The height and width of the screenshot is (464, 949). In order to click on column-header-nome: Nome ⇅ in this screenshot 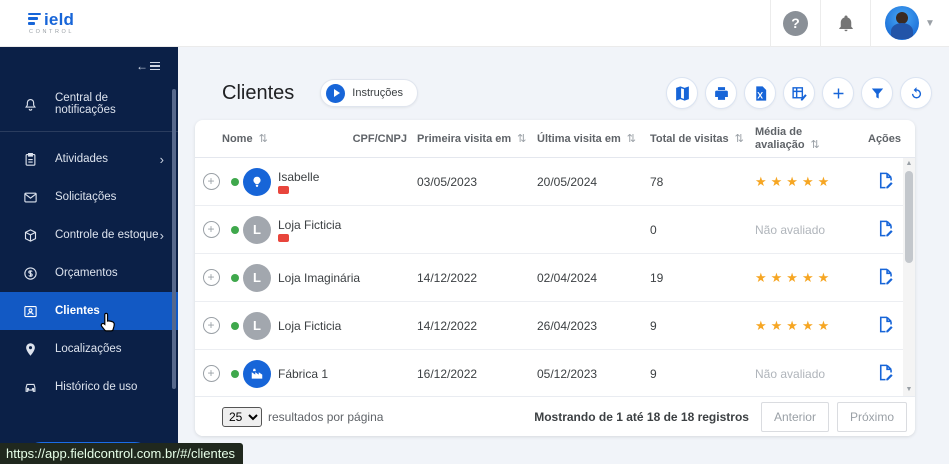, I will do `click(273, 138)`.